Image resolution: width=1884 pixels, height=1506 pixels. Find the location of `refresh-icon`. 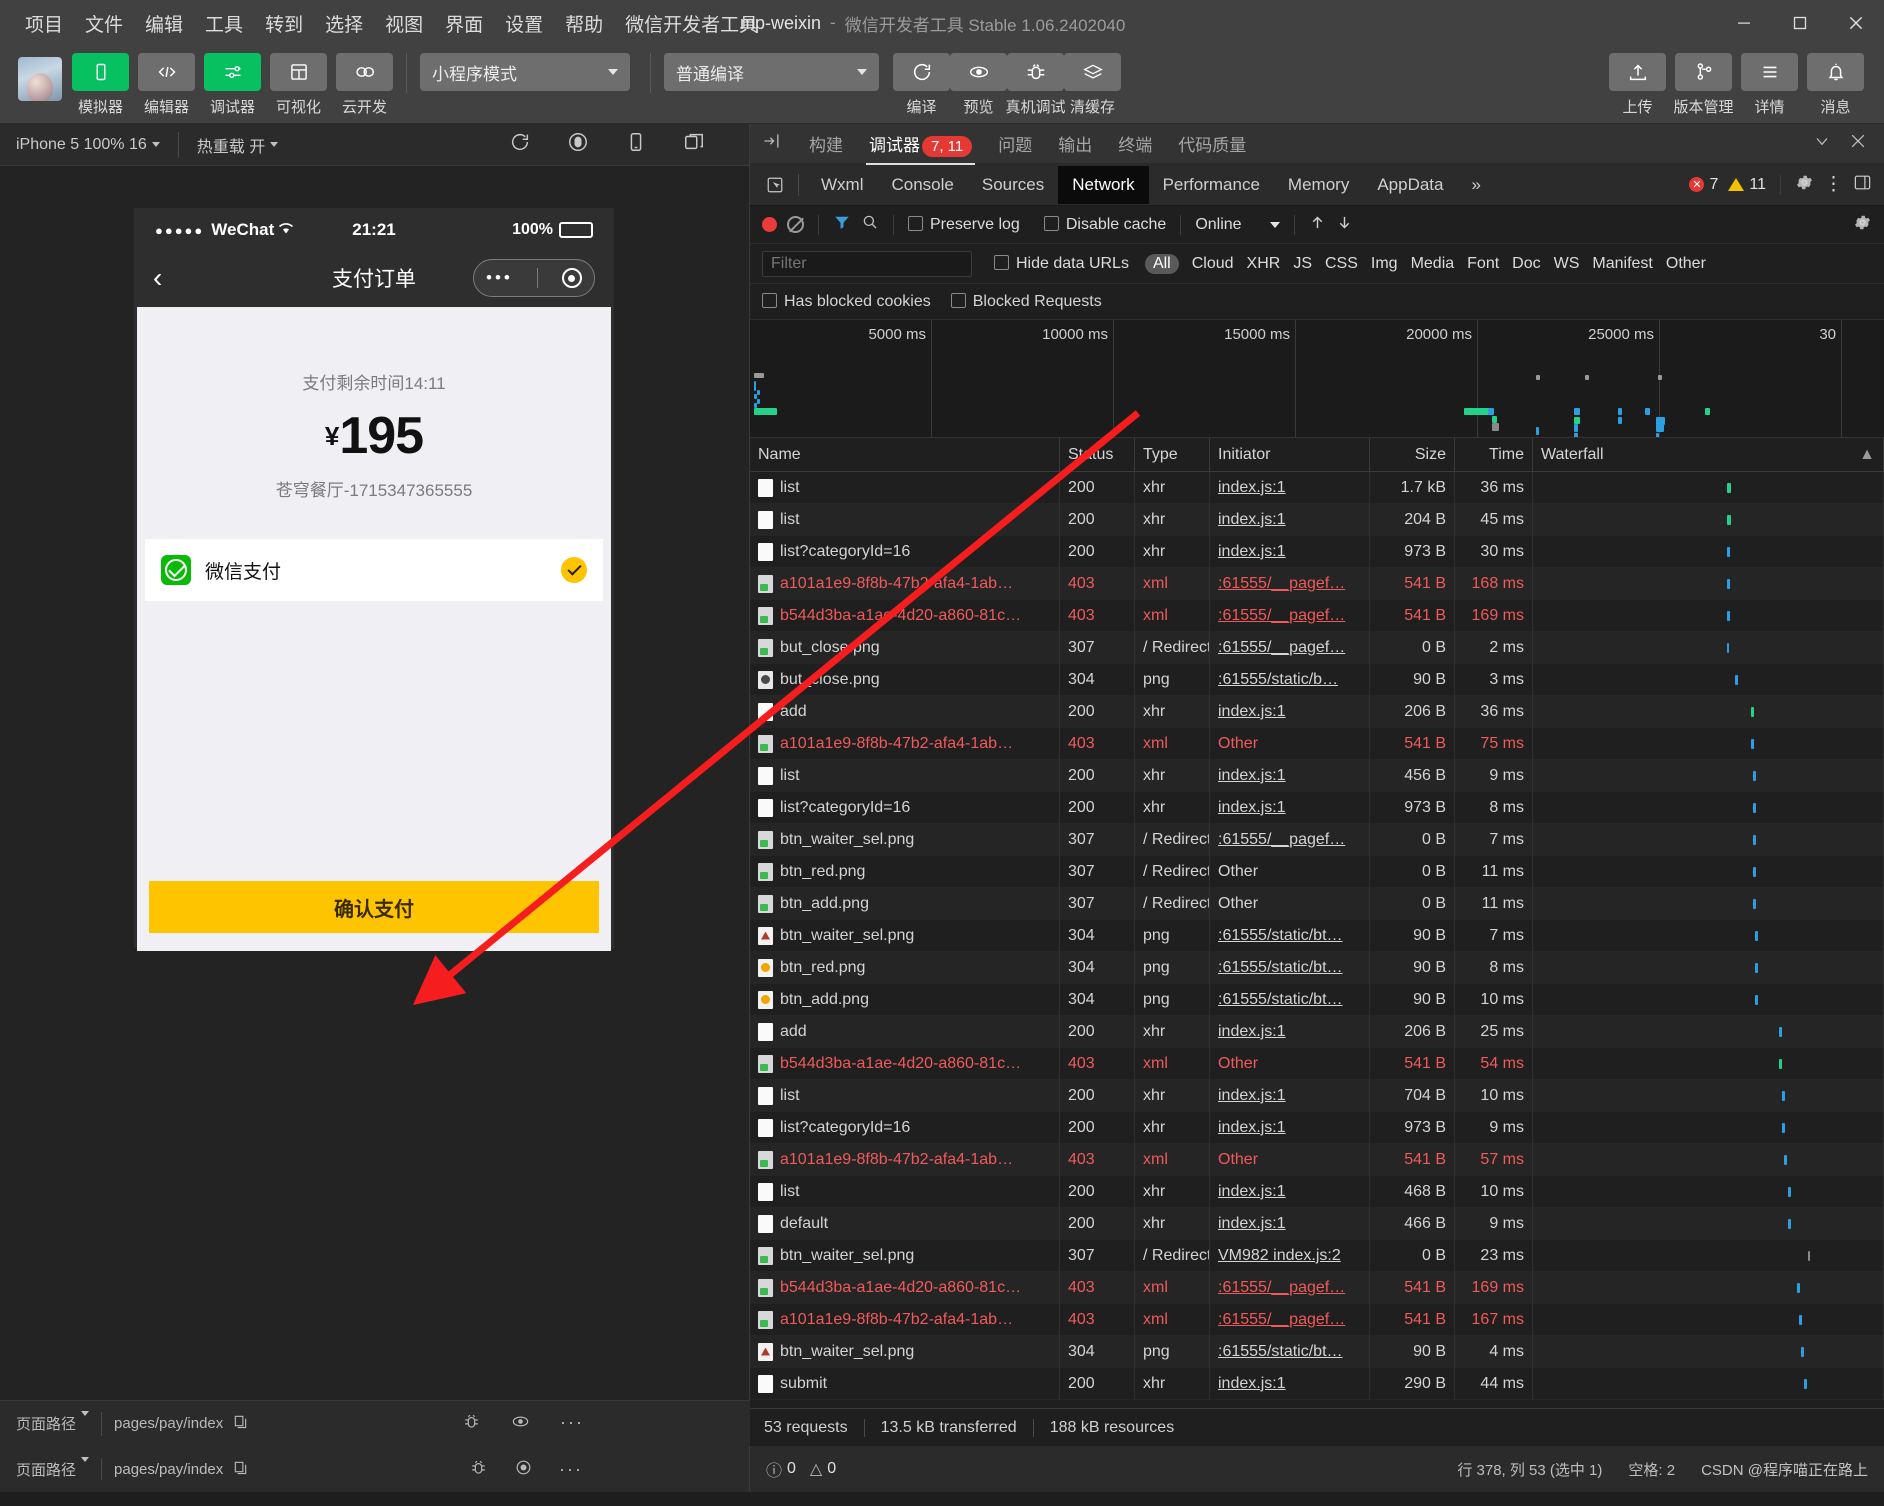

refresh-icon is located at coordinates (520, 144).